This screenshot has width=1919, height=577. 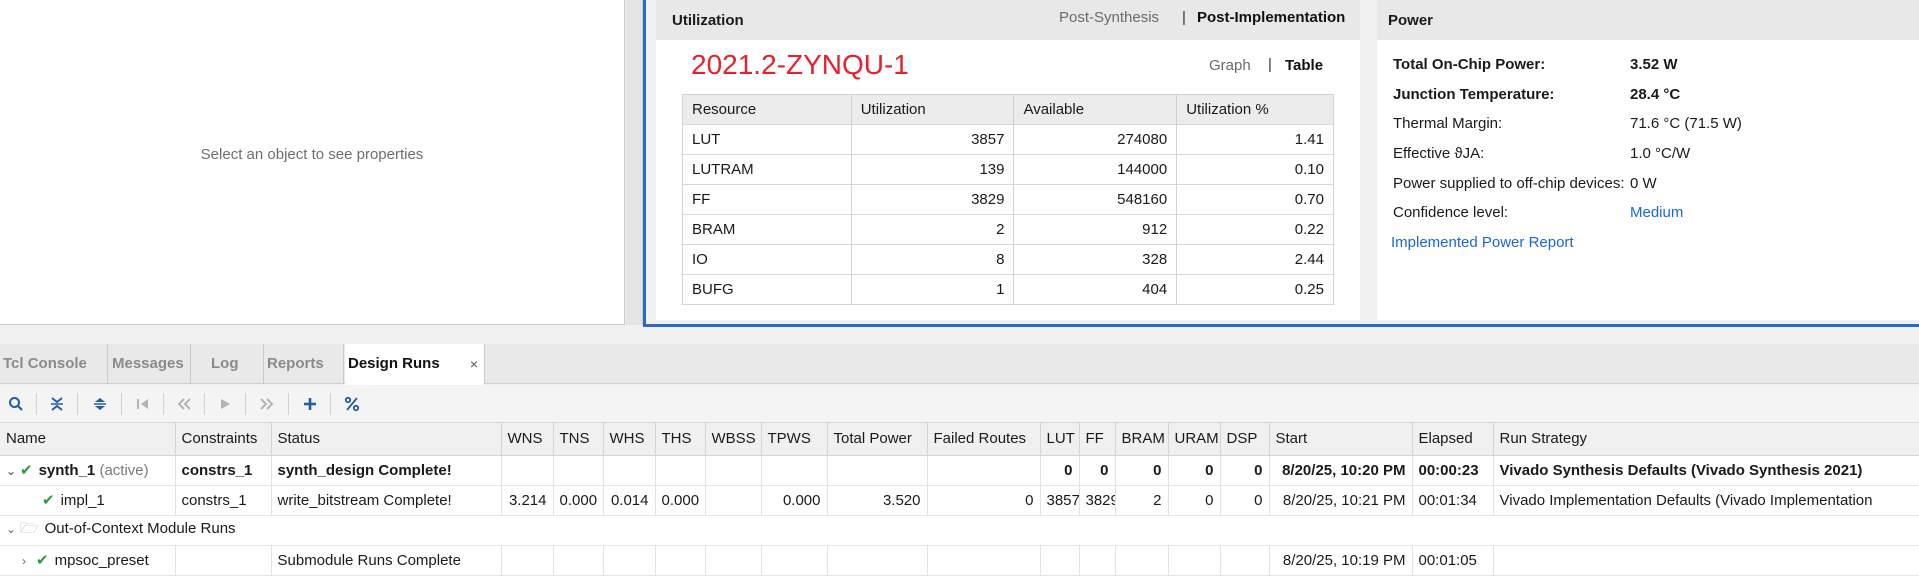 I want to click on power-row-junction-temp: Junction Temperature: 28.4 °C, so click(x=1653, y=97).